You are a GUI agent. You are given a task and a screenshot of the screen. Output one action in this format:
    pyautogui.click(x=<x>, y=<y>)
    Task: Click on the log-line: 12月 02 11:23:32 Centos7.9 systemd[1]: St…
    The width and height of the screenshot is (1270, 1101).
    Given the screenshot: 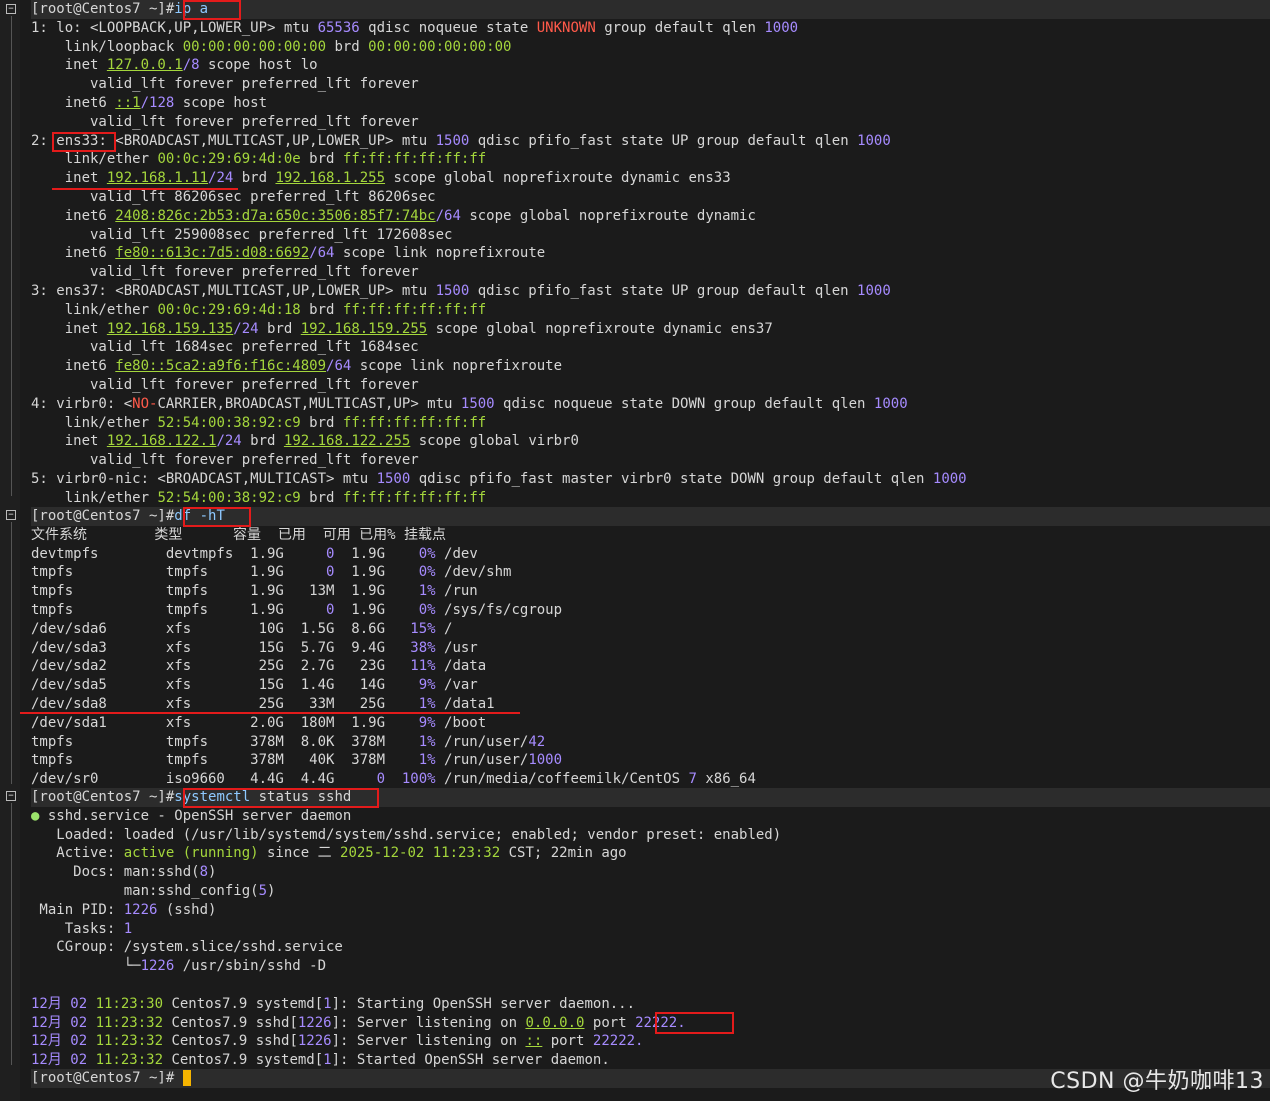 What is the action you would take?
    pyautogui.click(x=320, y=1060)
    